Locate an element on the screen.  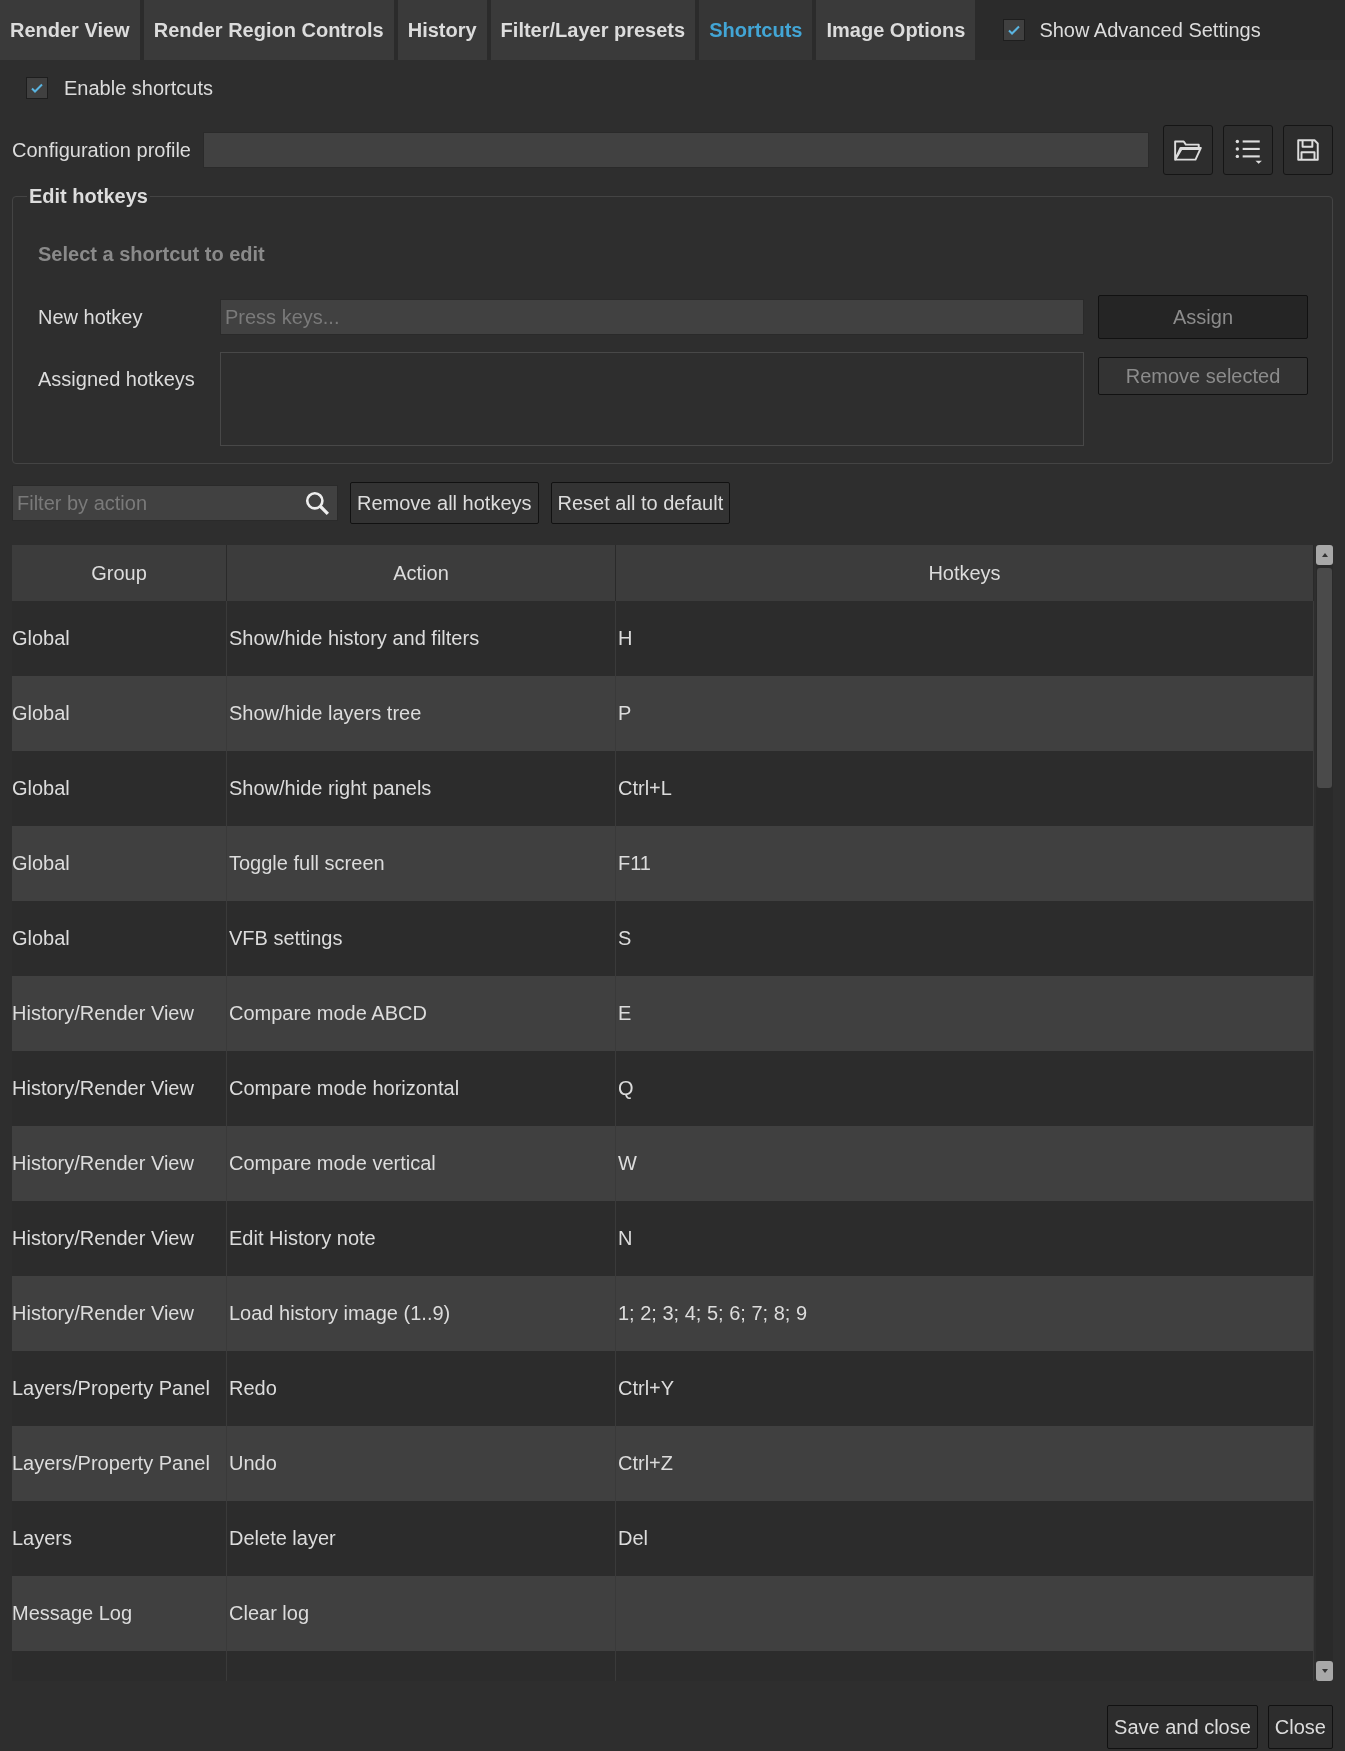
table-cell: Toggle full screen is located at coordinates (307, 863).